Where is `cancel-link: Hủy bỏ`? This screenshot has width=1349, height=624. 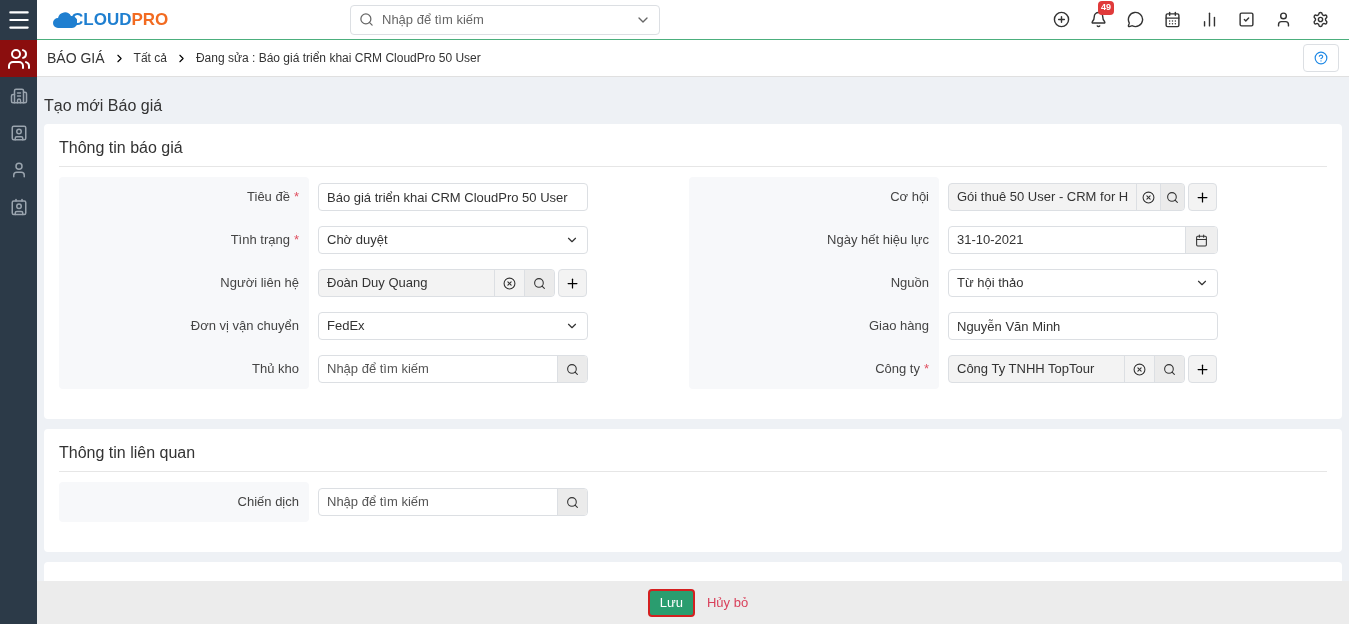
cancel-link: Hủy bỏ is located at coordinates (728, 602).